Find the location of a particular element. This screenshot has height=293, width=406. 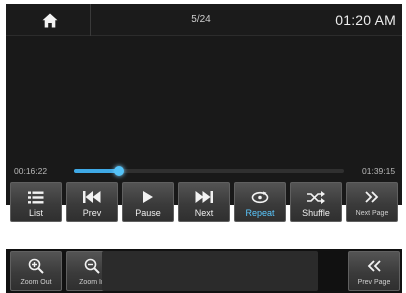

home-icon is located at coordinates (50, 20).